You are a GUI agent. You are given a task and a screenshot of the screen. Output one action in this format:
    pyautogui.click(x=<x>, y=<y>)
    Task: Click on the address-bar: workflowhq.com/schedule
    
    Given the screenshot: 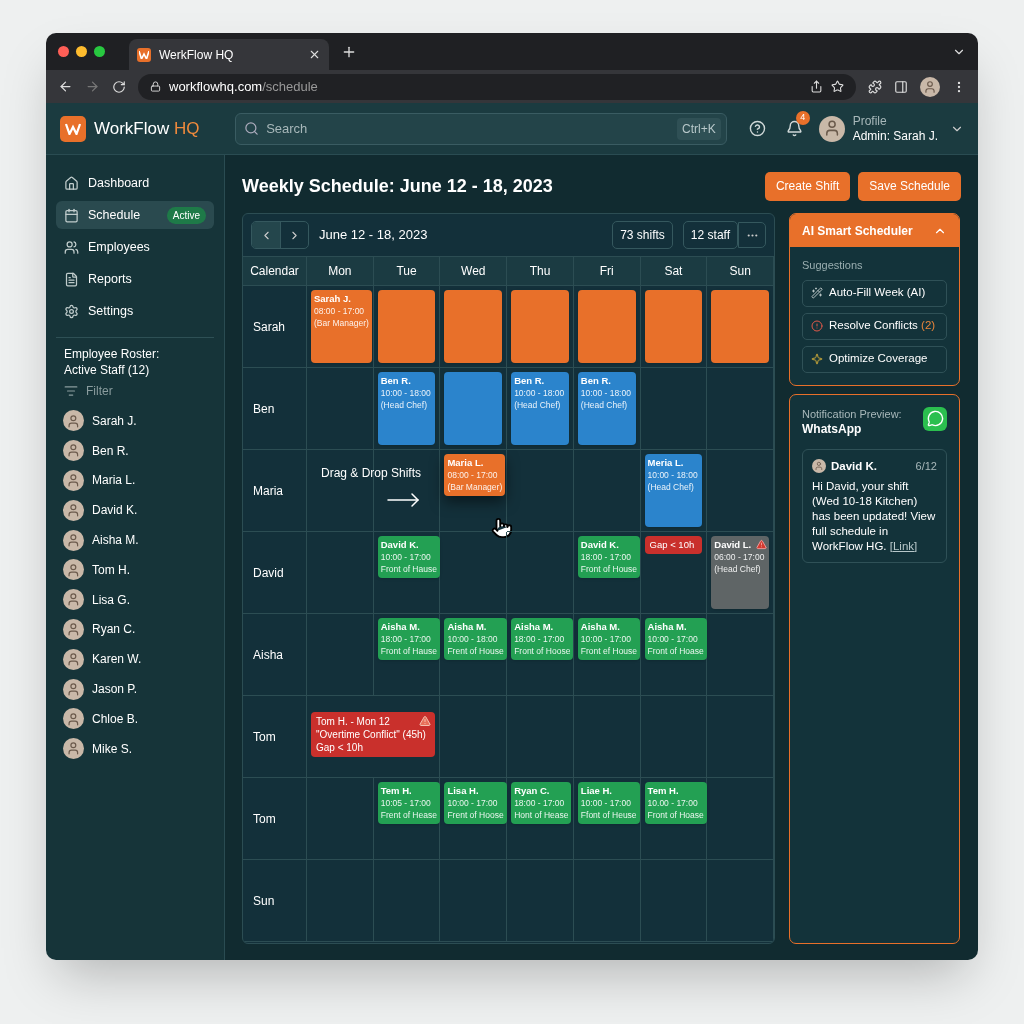 What is the action you would take?
    pyautogui.click(x=497, y=86)
    